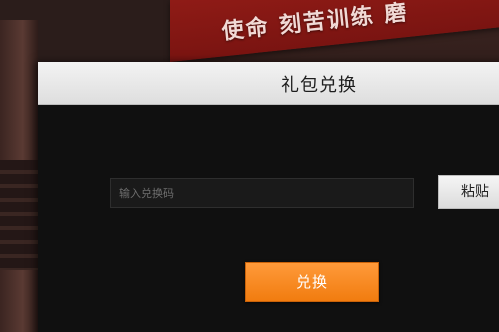 The height and width of the screenshot is (332, 499). What do you see at coordinates (468, 192) in the screenshot?
I see `paste-button: 粘贴` at bounding box center [468, 192].